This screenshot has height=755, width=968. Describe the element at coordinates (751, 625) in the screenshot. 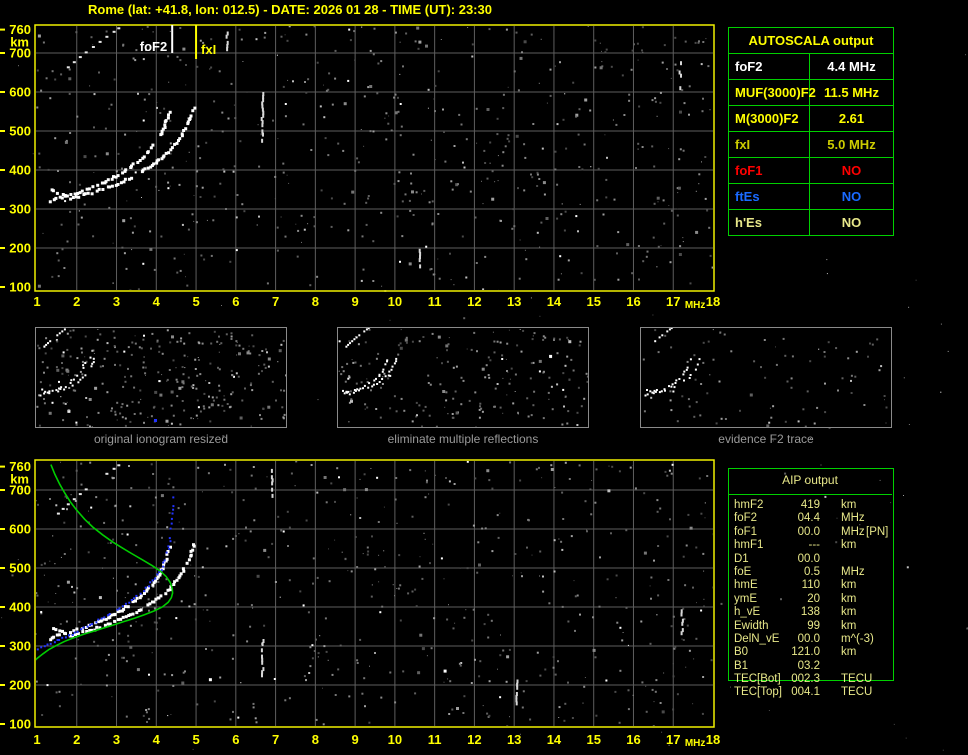

I see `aip-label: Ewidth` at that location.